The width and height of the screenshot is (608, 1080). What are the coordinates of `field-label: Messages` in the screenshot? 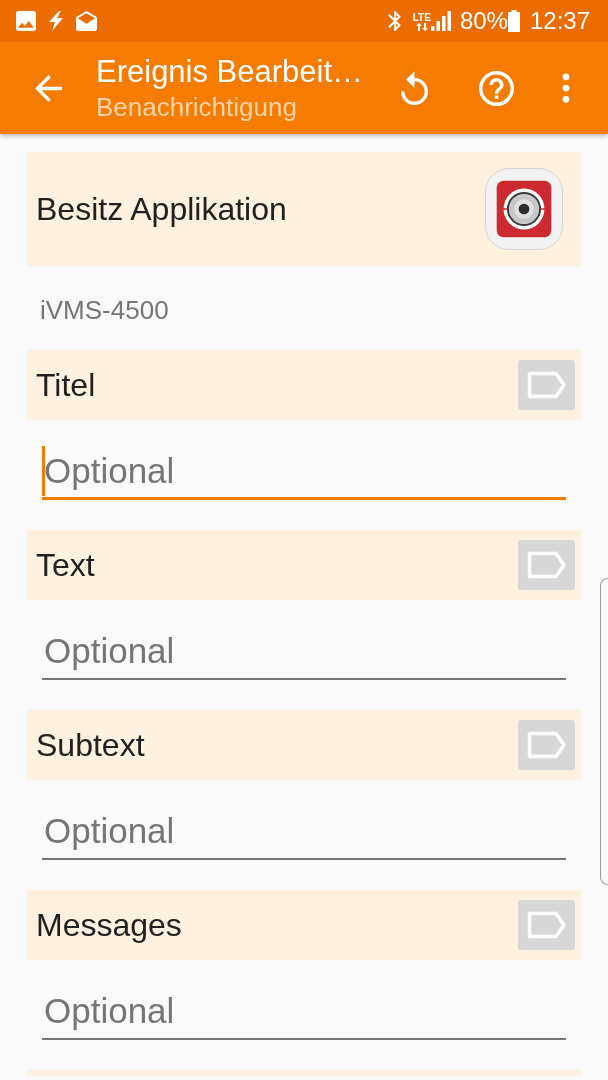 It's located at (109, 925).